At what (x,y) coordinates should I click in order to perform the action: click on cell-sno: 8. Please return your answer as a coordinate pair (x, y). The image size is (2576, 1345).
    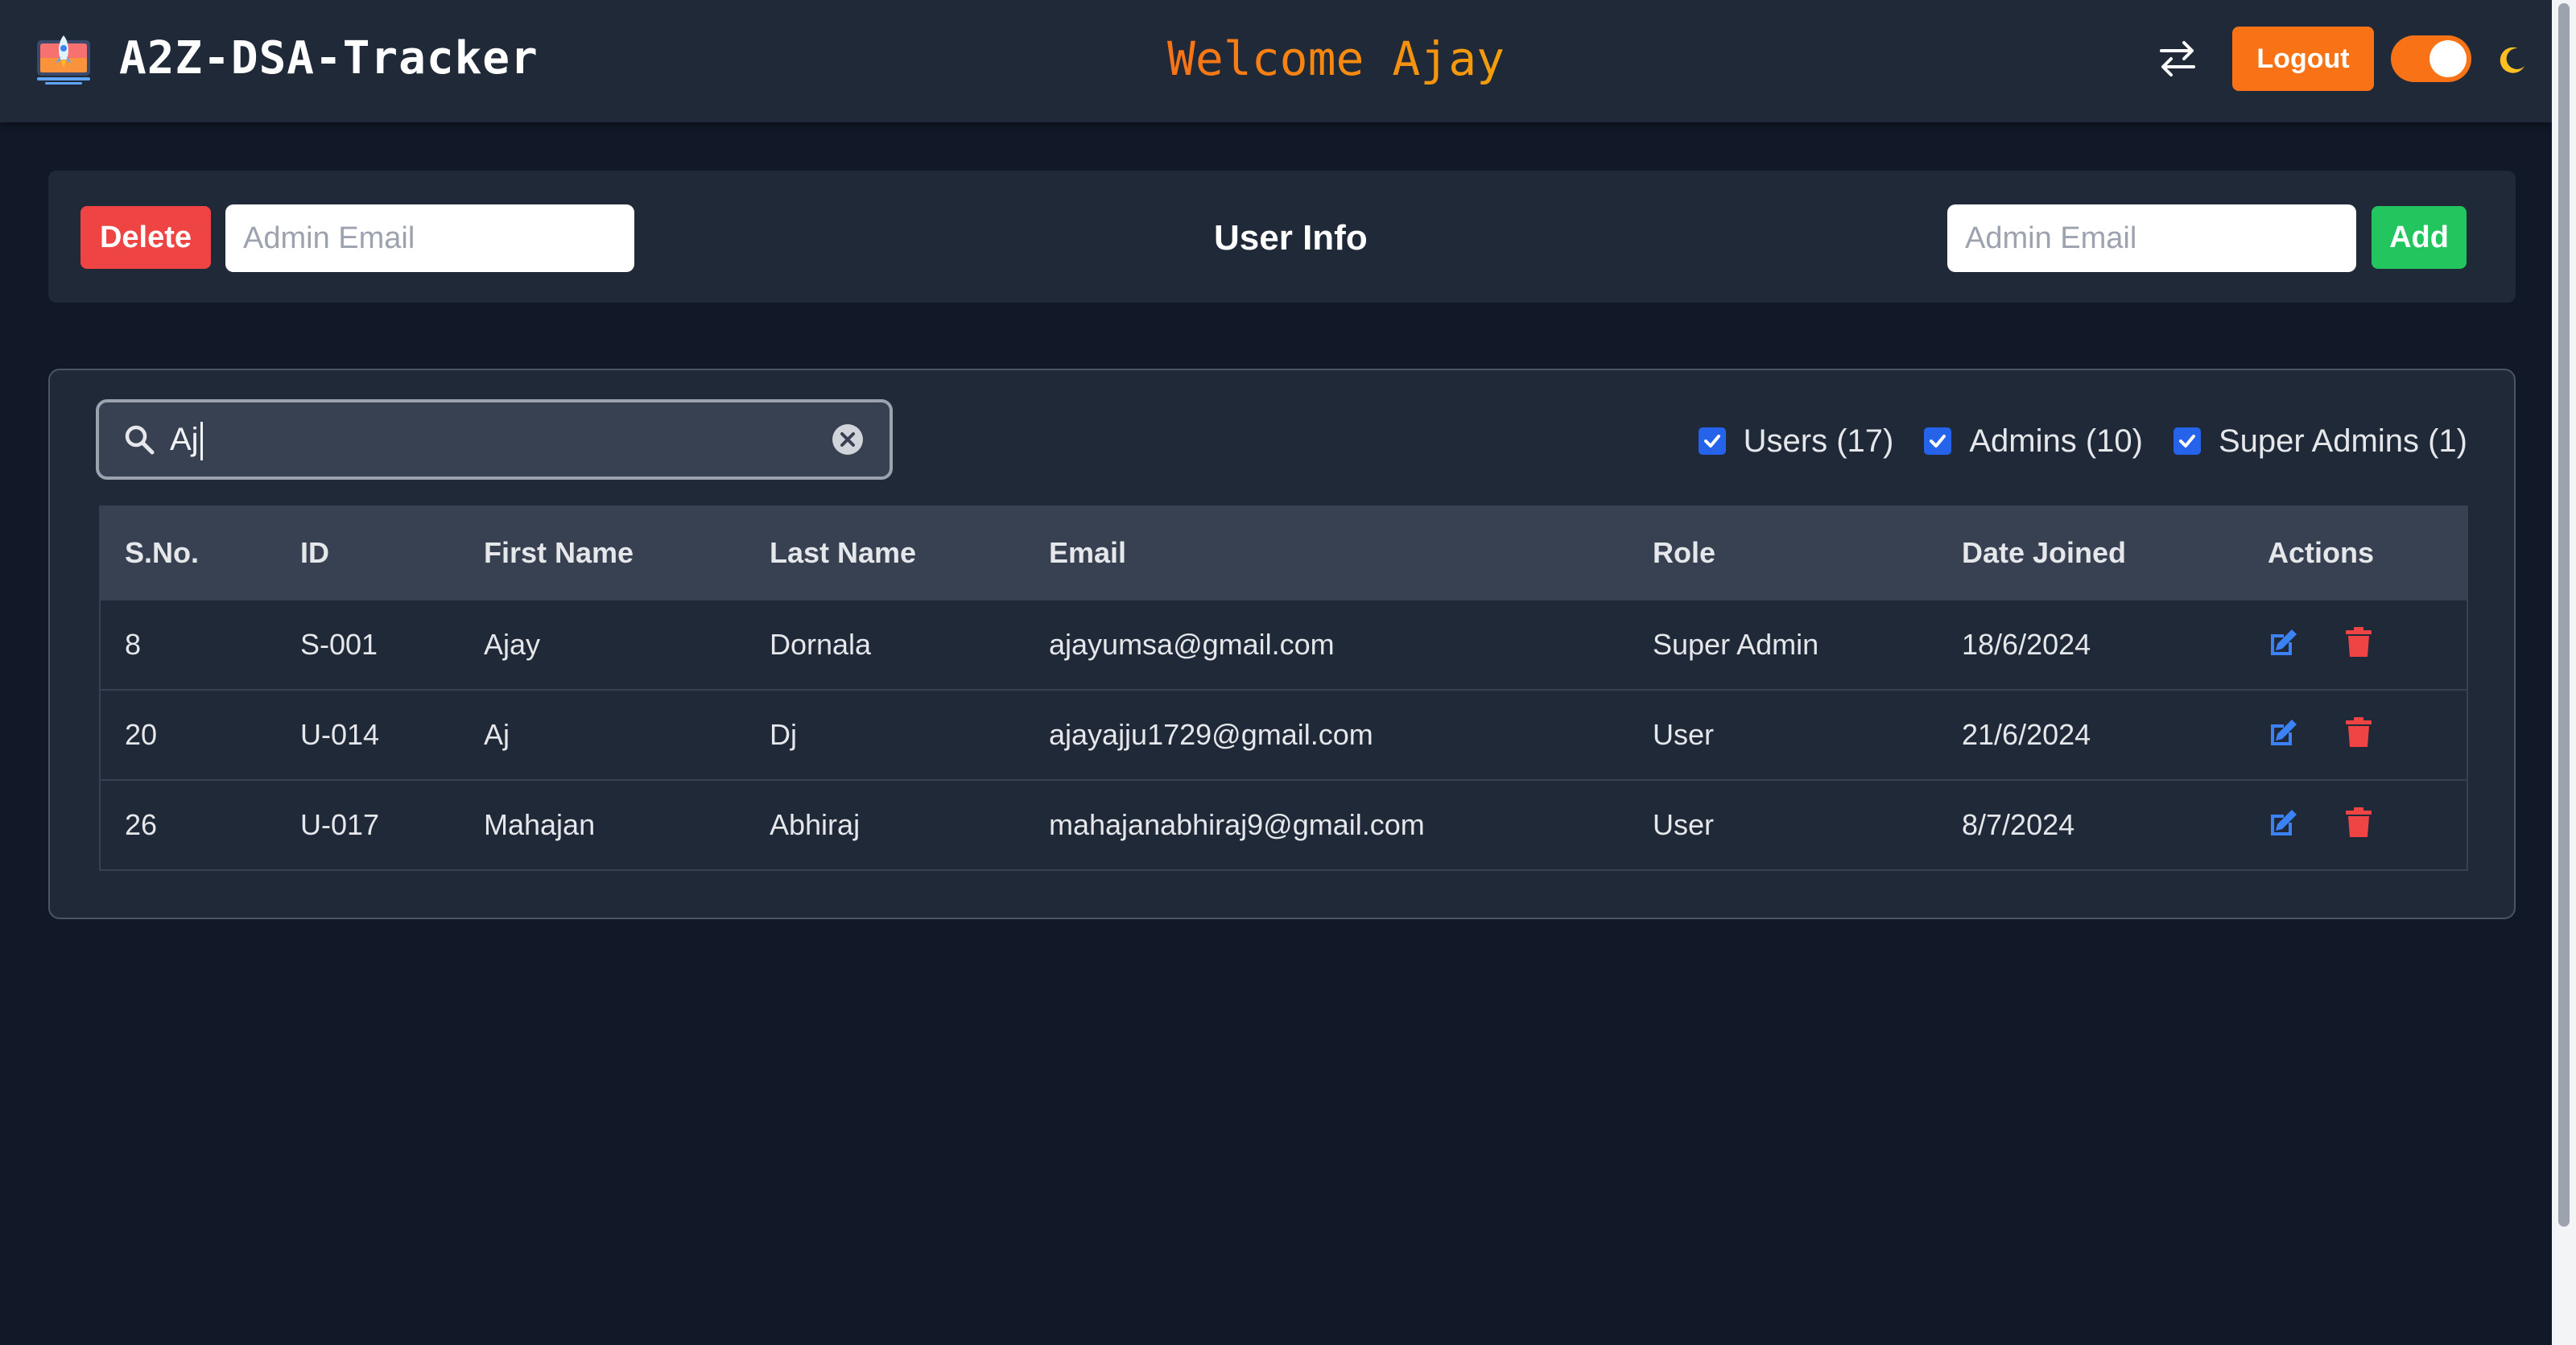
    Looking at the image, I should click on (133, 644).